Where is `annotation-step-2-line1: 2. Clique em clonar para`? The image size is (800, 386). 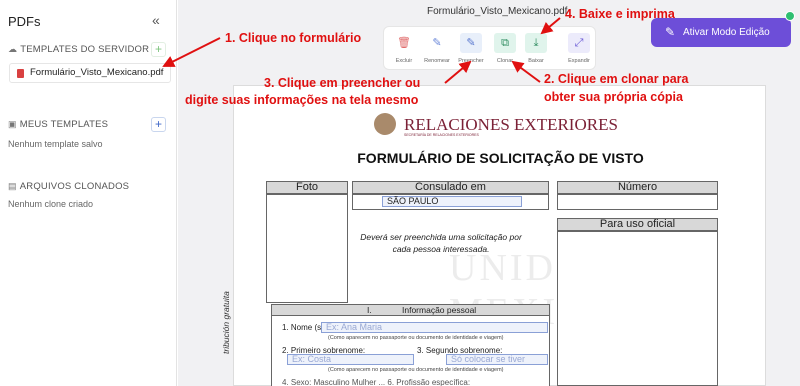
annotation-step-2-line1: 2. Clique em clonar para is located at coordinates (616, 79).